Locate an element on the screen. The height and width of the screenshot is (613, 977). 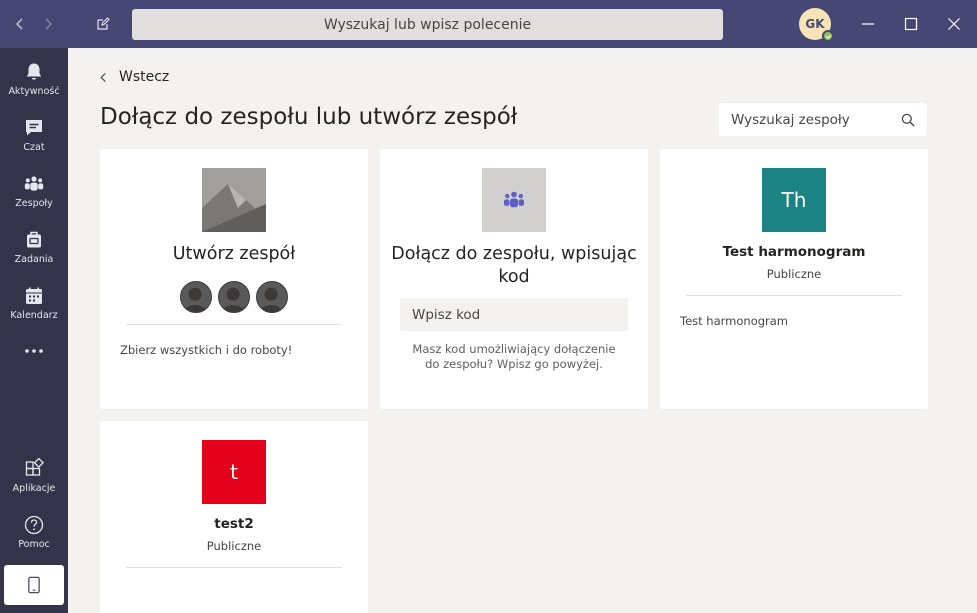
rail-label: Zadania is located at coordinates (34, 259).